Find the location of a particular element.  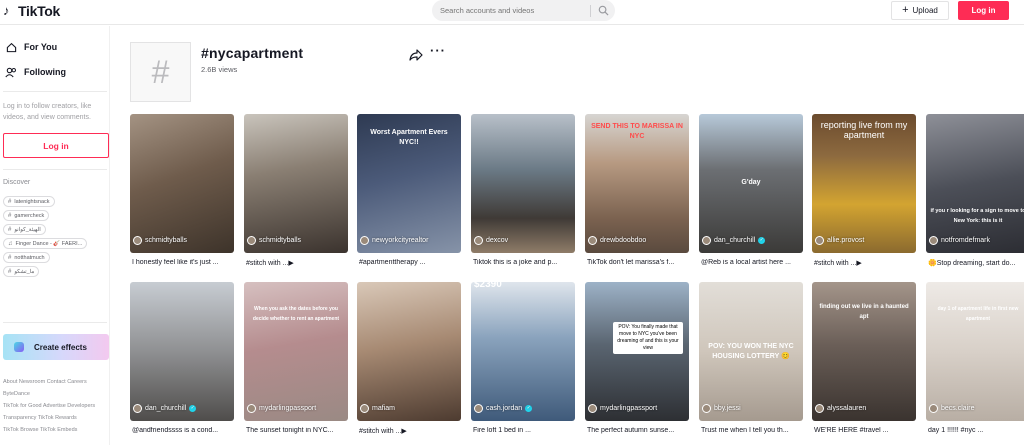

video-author: drewbdoobdoo is located at coordinates (617, 240).